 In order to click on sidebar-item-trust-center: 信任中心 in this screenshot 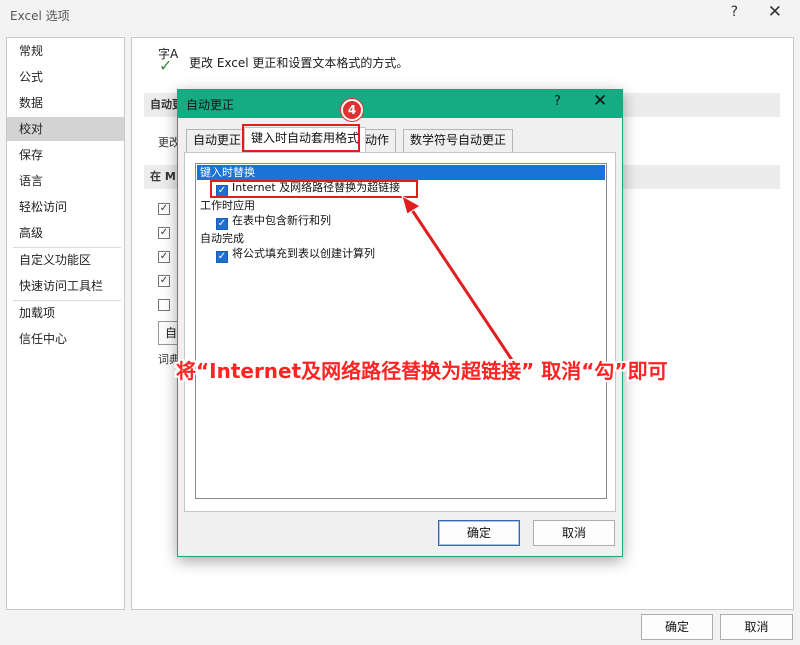, I will do `click(65, 339)`.